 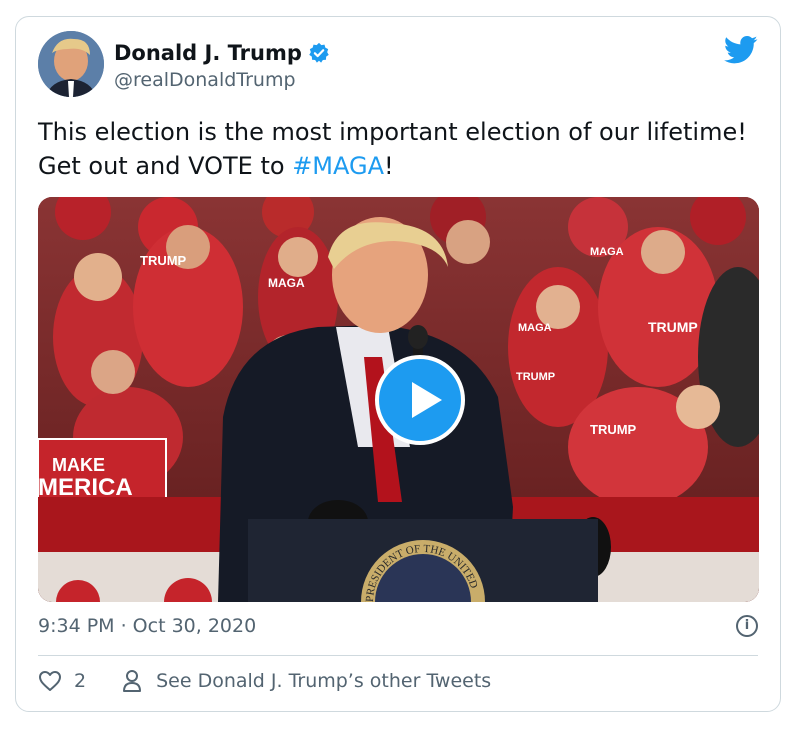 What do you see at coordinates (208, 53) in the screenshot?
I see `author-name: Donald J. Trump` at bounding box center [208, 53].